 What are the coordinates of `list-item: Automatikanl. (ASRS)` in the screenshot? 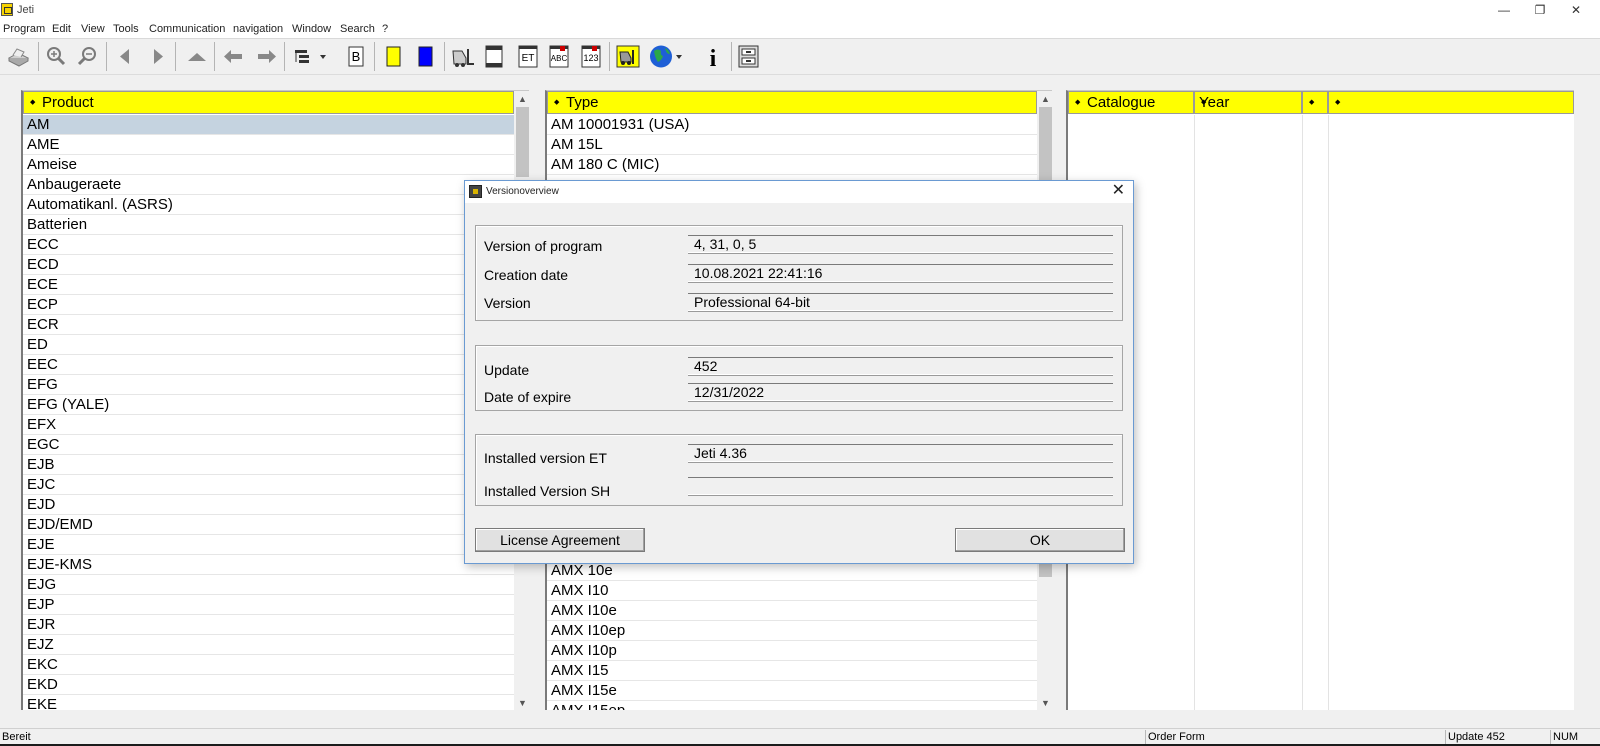 It's located at (268, 205).